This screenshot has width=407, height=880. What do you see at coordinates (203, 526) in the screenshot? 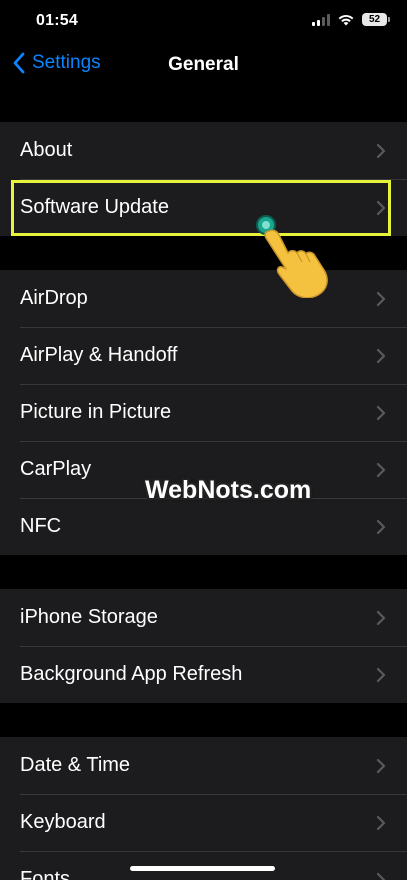
I see `row-nfc: NFC` at bounding box center [203, 526].